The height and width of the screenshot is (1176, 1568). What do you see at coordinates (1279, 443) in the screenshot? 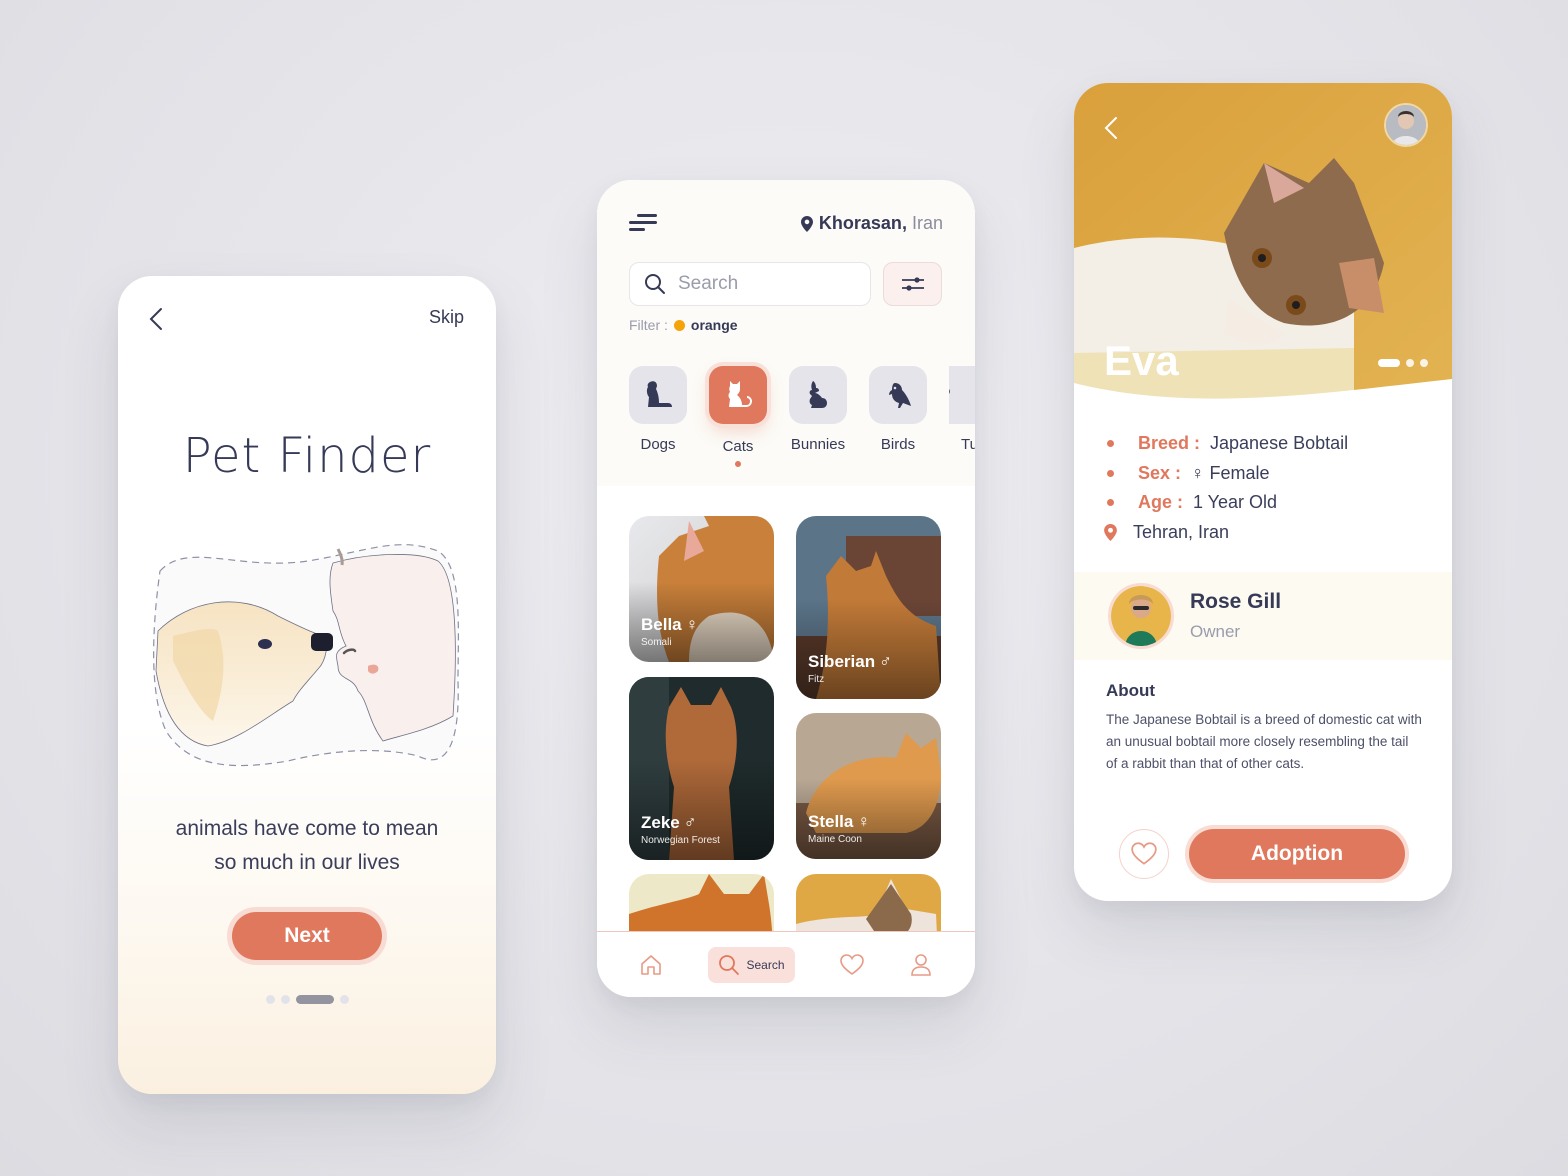
I see `fact-value: Japanese Bobtail` at bounding box center [1279, 443].